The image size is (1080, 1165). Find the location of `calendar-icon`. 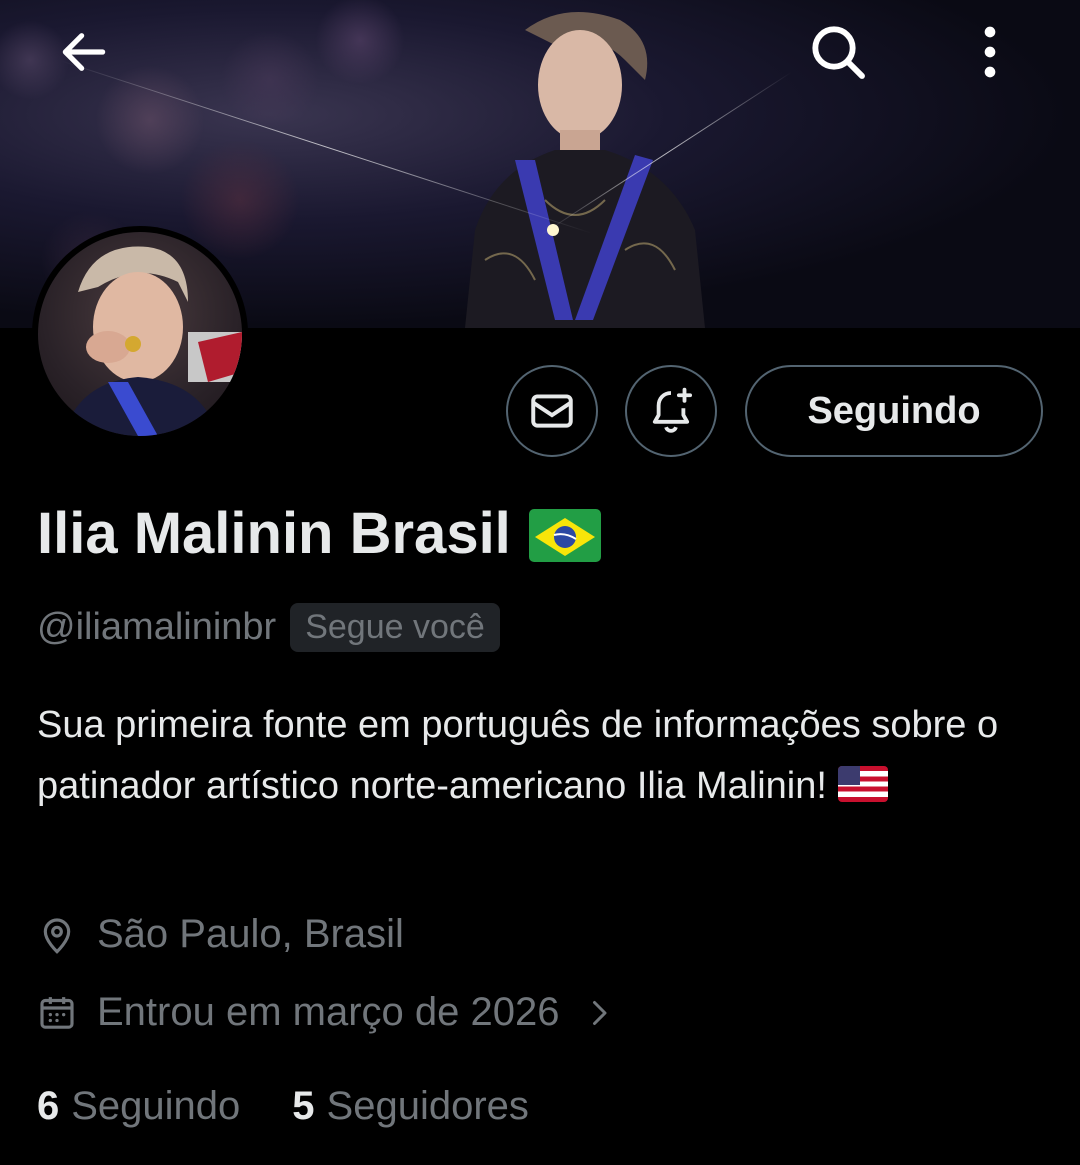

calendar-icon is located at coordinates (57, 1012).